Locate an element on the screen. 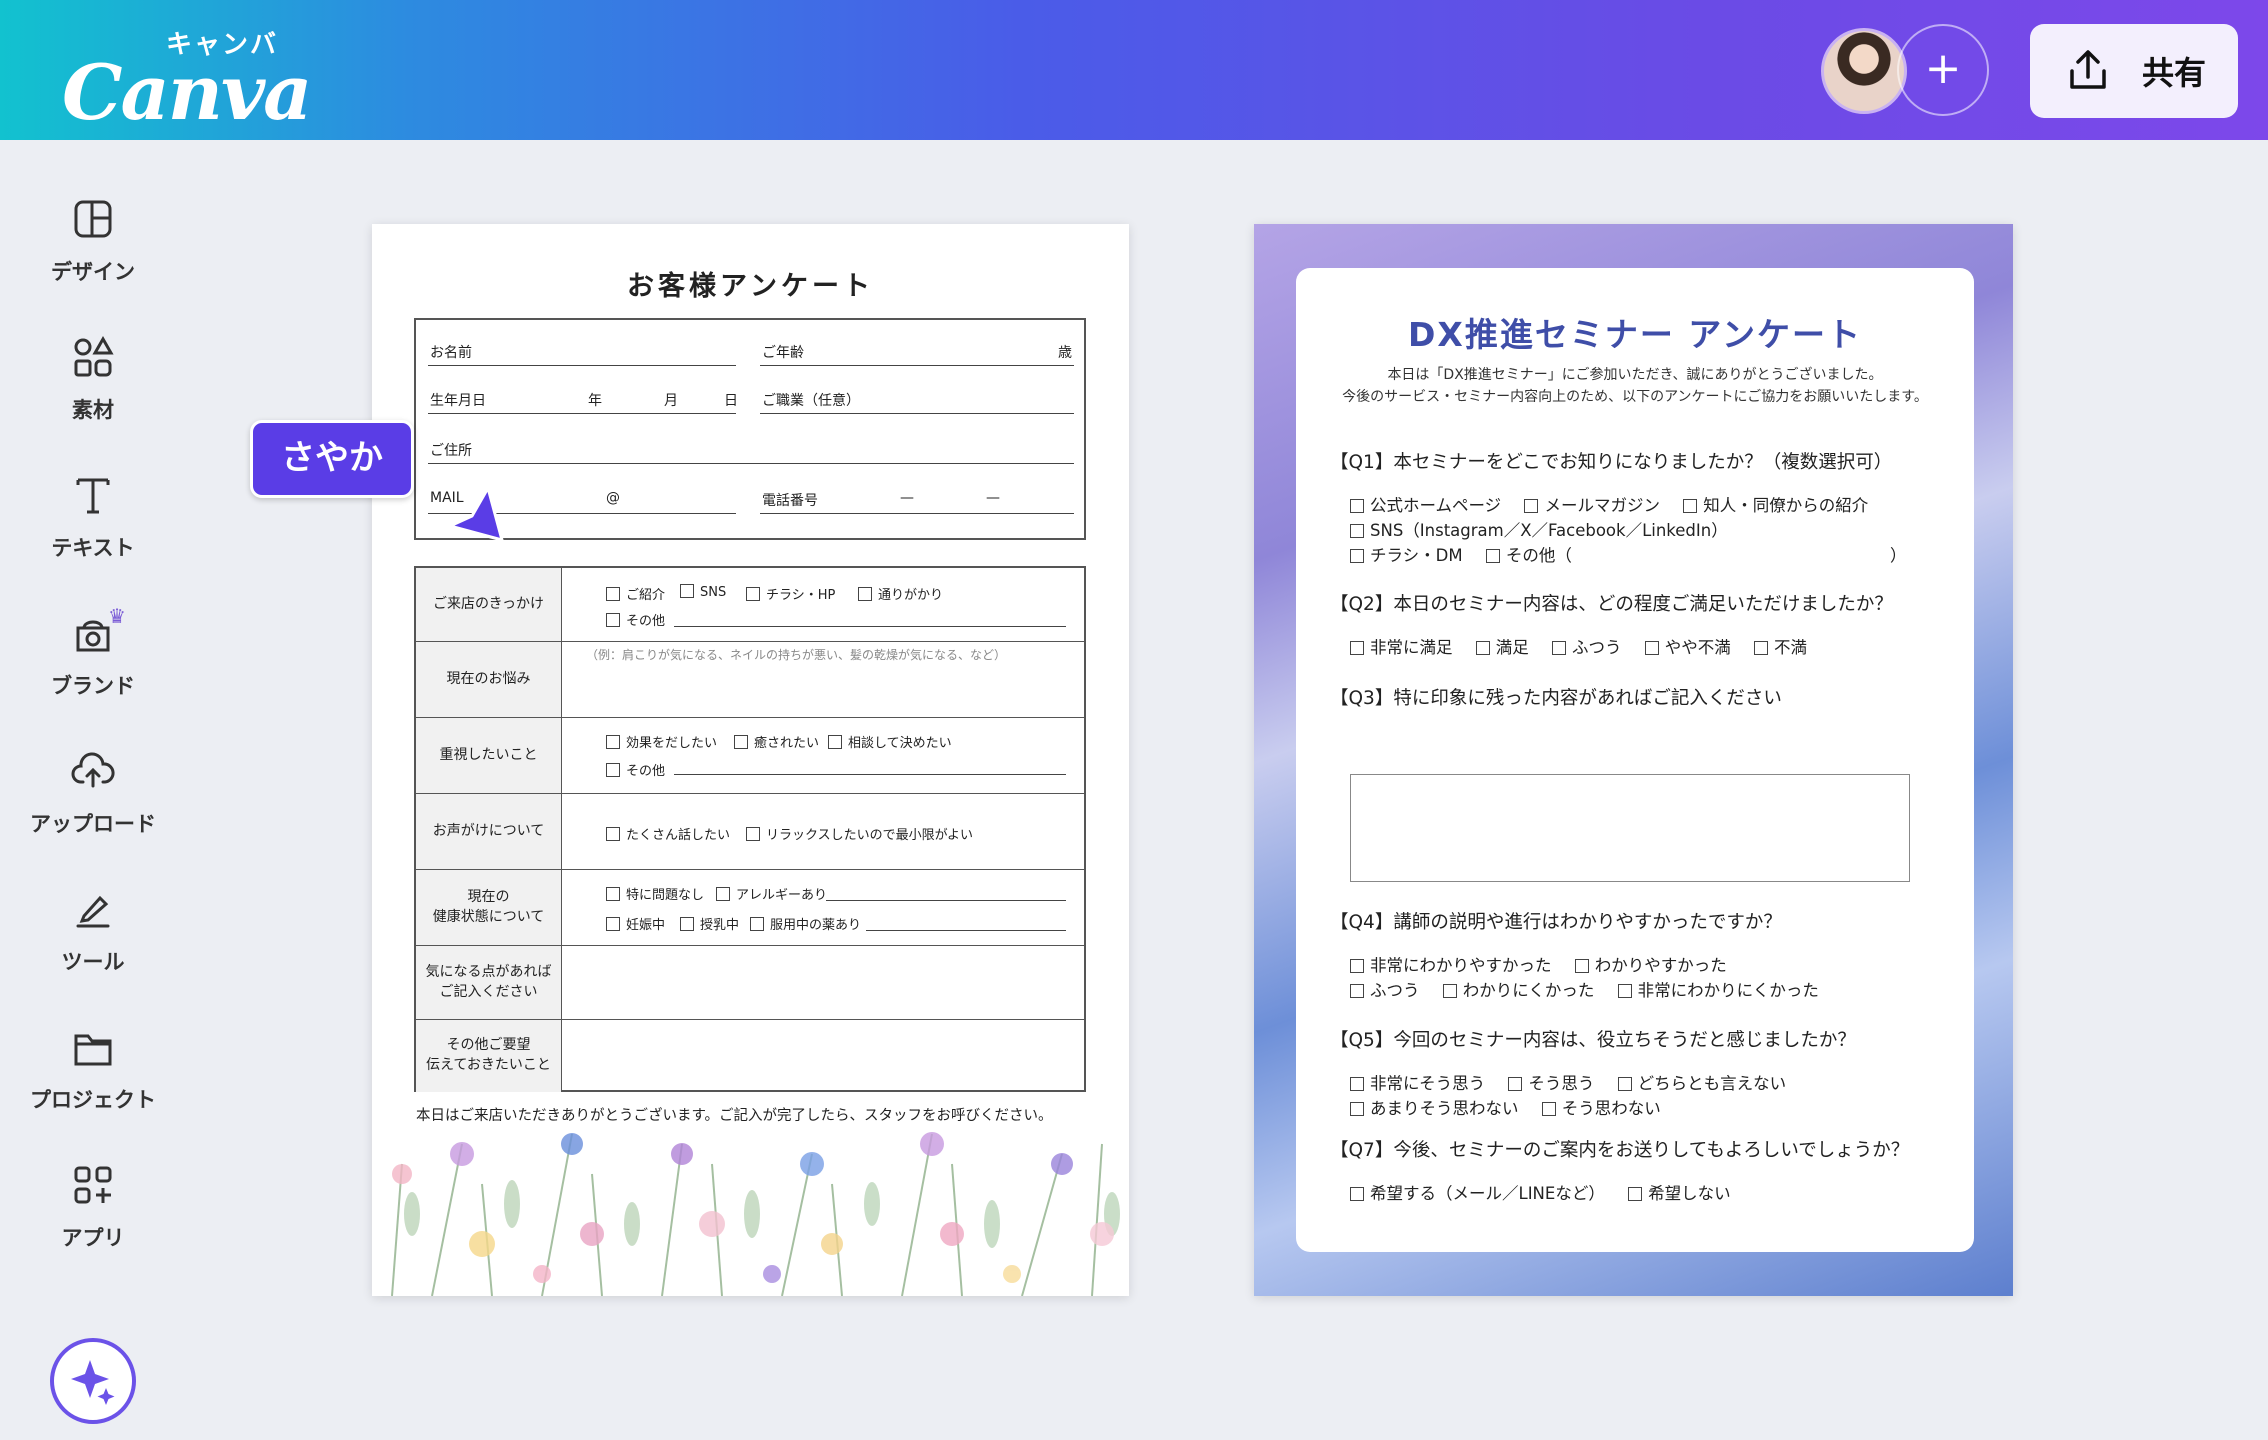 Image resolution: width=2268 pixels, height=1440 pixels. option: 授乳中 is located at coordinates (709, 923).